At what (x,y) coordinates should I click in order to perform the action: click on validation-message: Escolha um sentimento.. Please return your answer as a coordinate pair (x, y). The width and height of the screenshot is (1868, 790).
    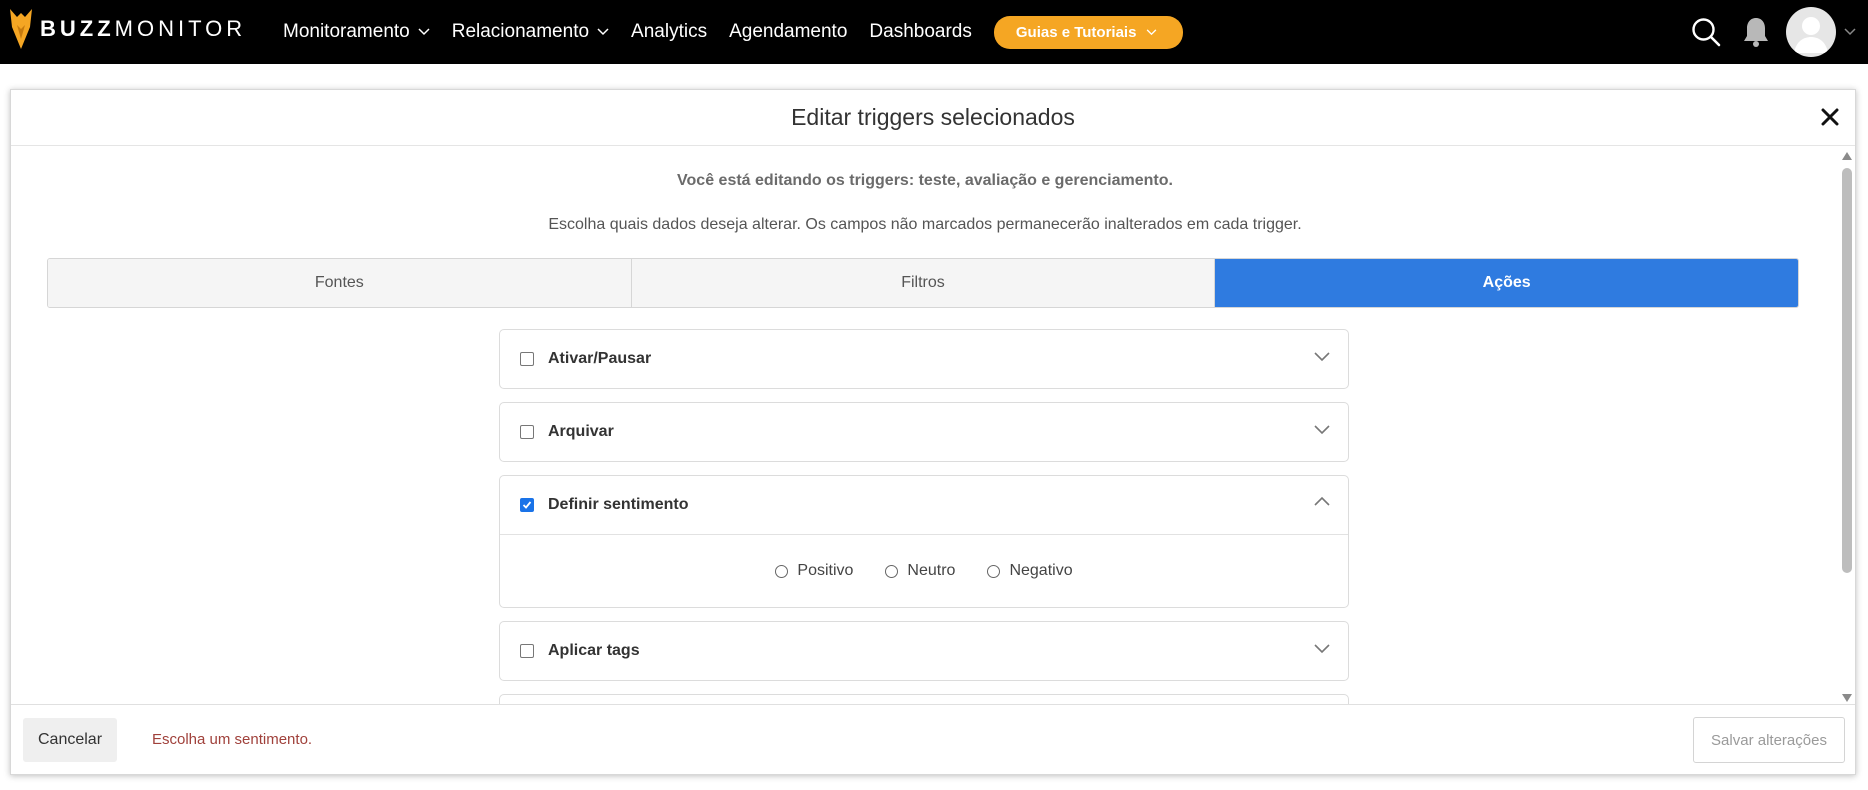
    Looking at the image, I should click on (232, 739).